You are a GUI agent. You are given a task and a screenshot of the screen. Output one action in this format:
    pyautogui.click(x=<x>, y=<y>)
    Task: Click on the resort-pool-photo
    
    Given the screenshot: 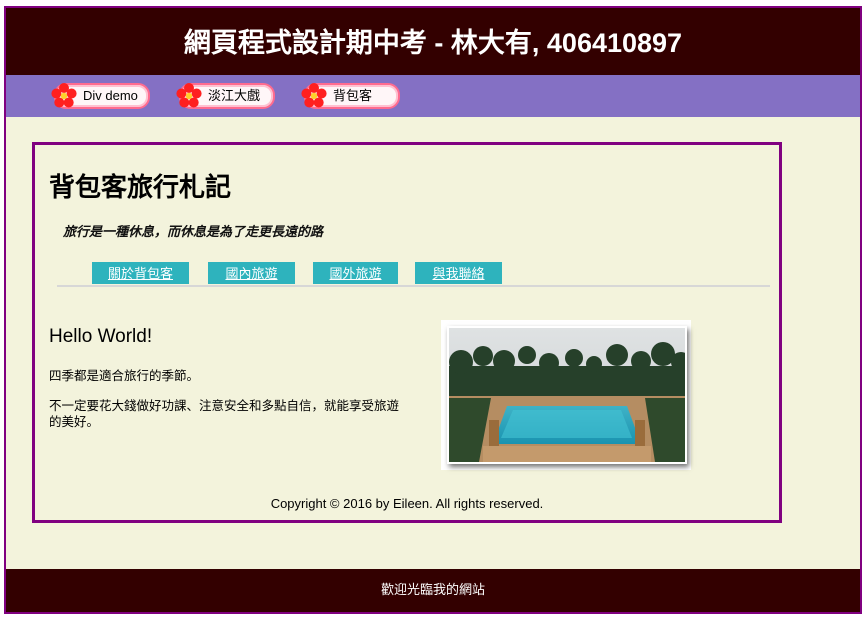 What is the action you would take?
    pyautogui.click(x=567, y=395)
    